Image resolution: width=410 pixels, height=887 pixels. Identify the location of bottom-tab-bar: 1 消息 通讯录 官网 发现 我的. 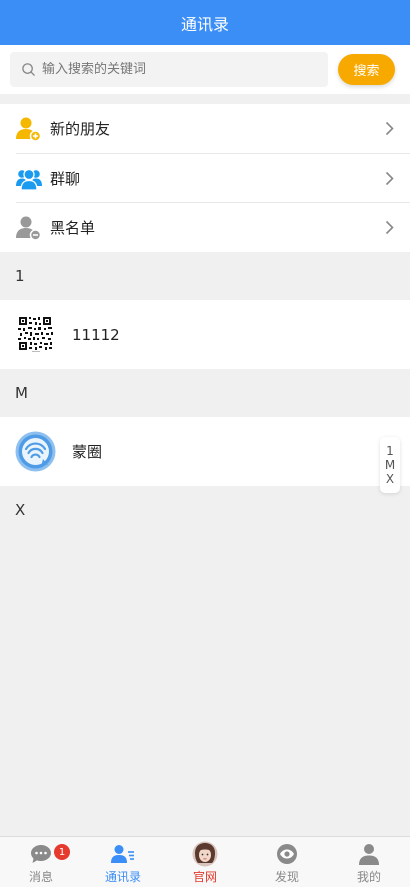
(205, 861).